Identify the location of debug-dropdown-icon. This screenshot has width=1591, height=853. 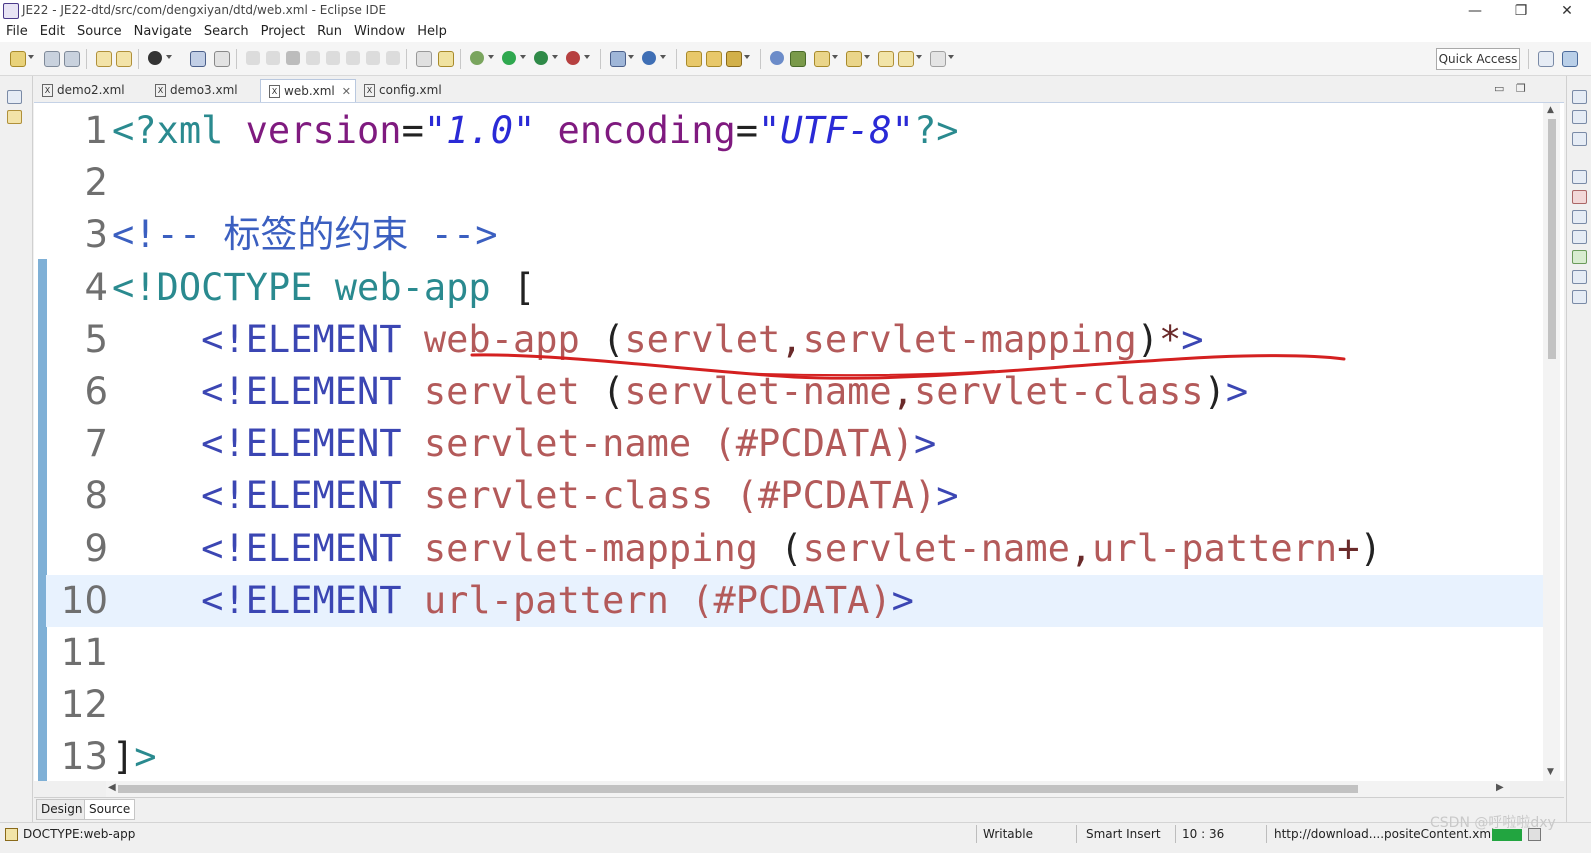
(491, 57).